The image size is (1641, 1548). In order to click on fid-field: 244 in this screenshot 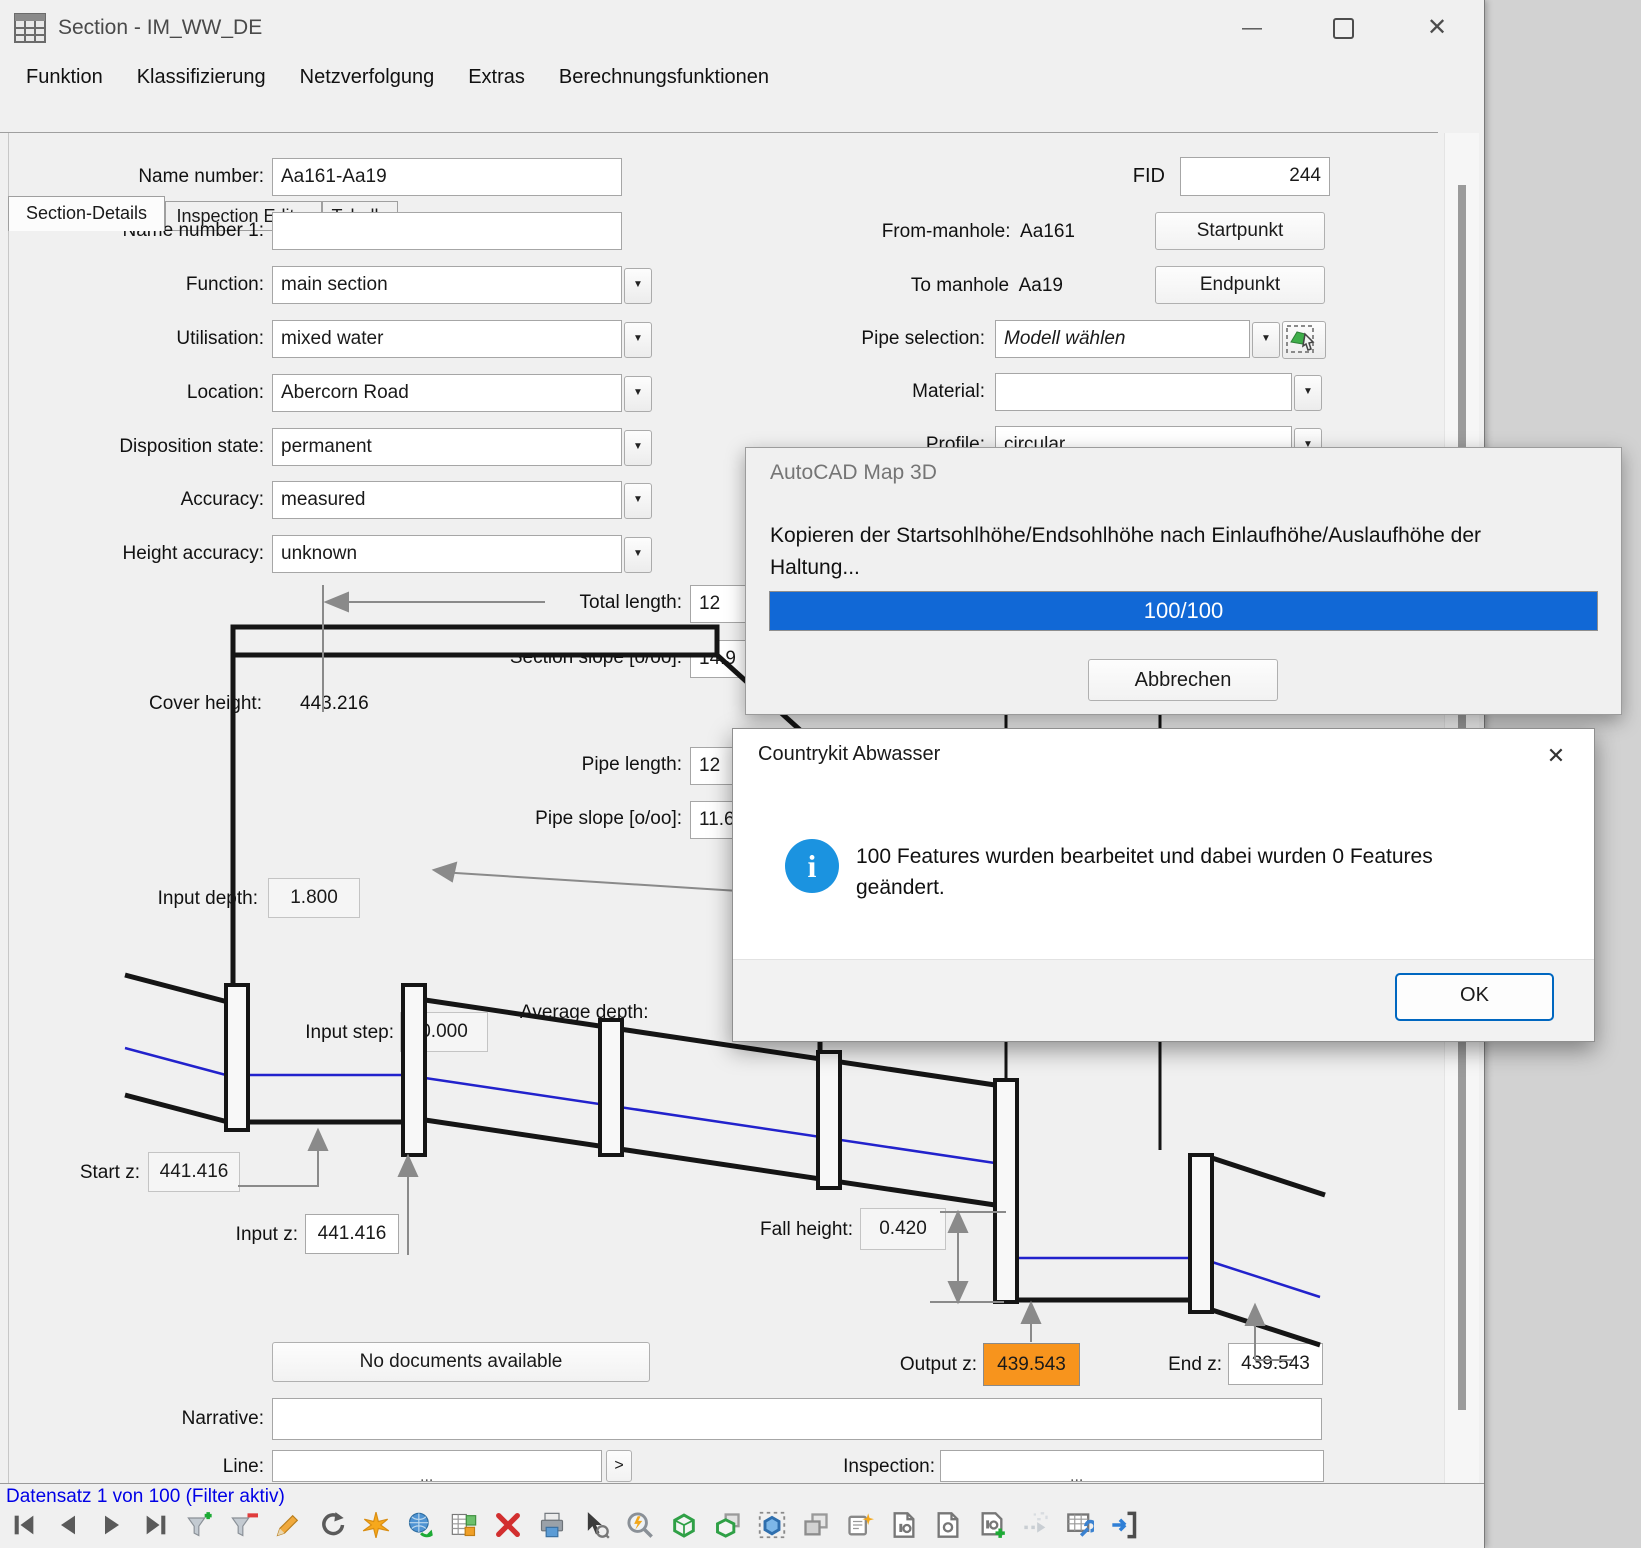, I will do `click(1255, 176)`.